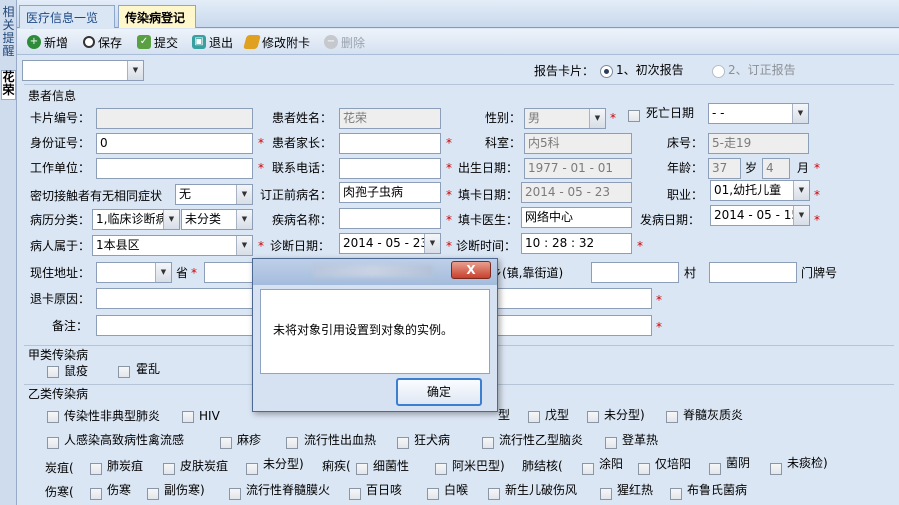 Image resolution: width=899 pixels, height=505 pixels. Describe the element at coordinates (670, 113) in the screenshot. I see `death-date-label: 死亡日期` at that location.